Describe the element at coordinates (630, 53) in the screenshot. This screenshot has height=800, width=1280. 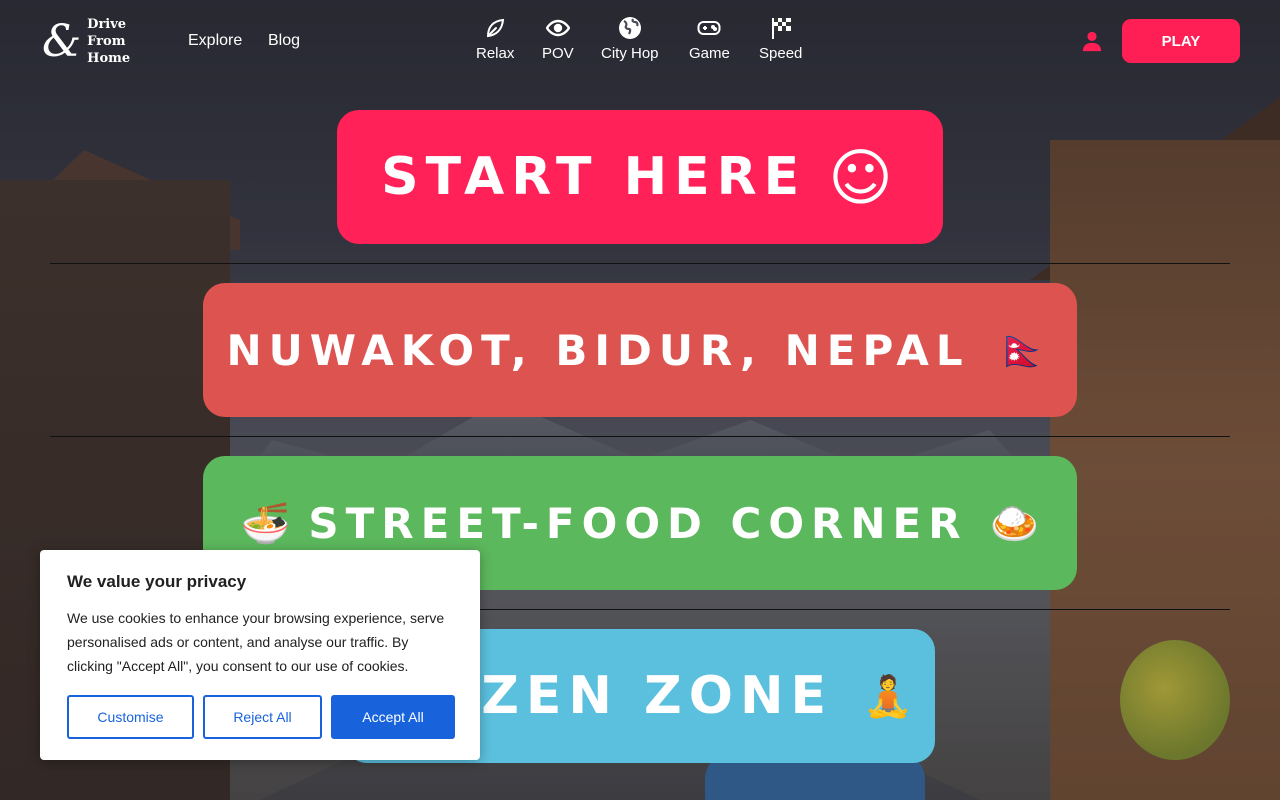
I see `category-city-hop-label: City Hop` at that location.